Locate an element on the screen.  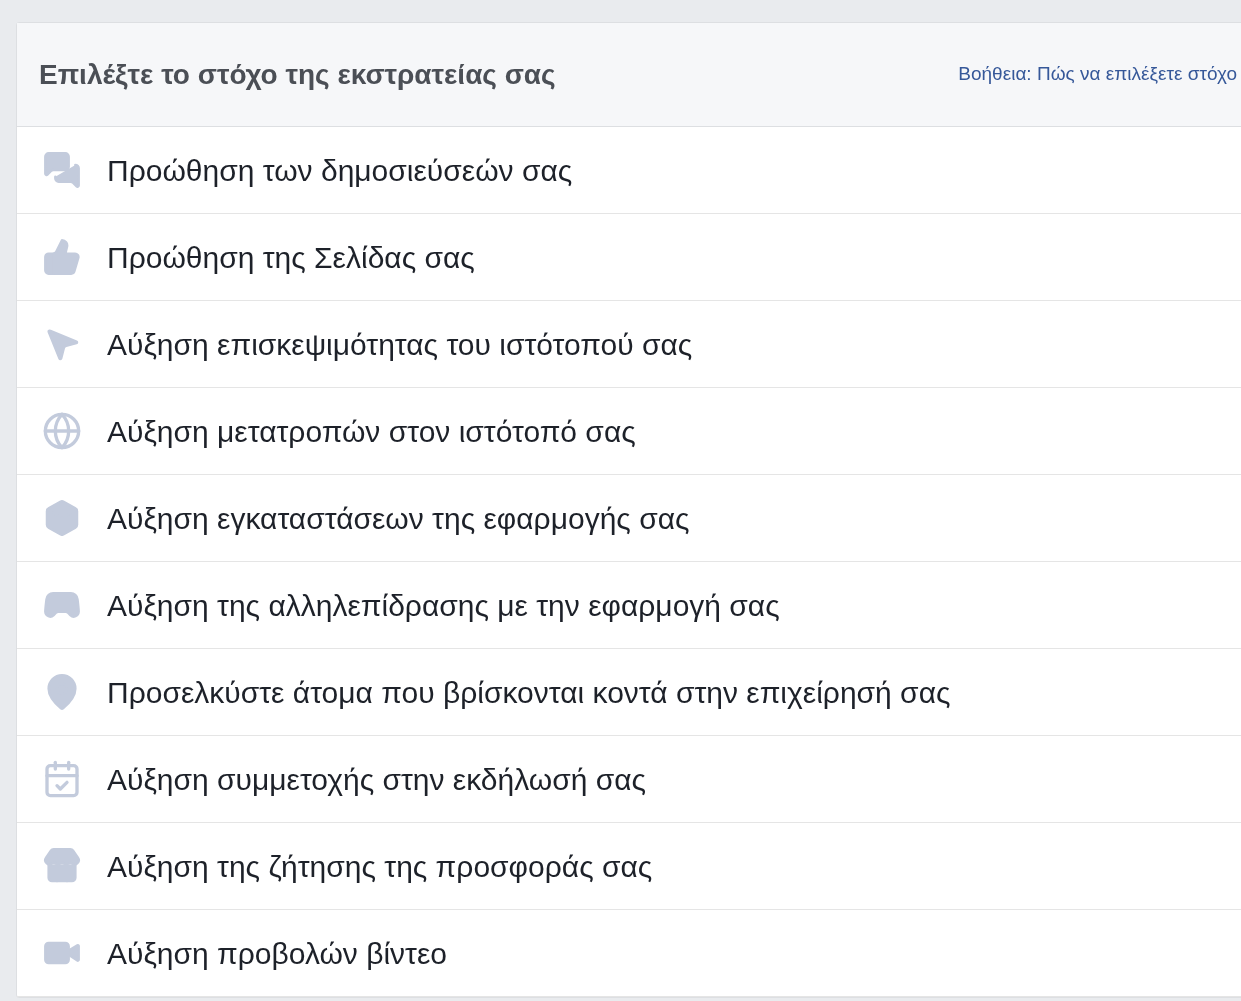
objective-item: Αύξηση εγκαταστάσεων της εφαρμογής σας is located at coordinates (629, 518).